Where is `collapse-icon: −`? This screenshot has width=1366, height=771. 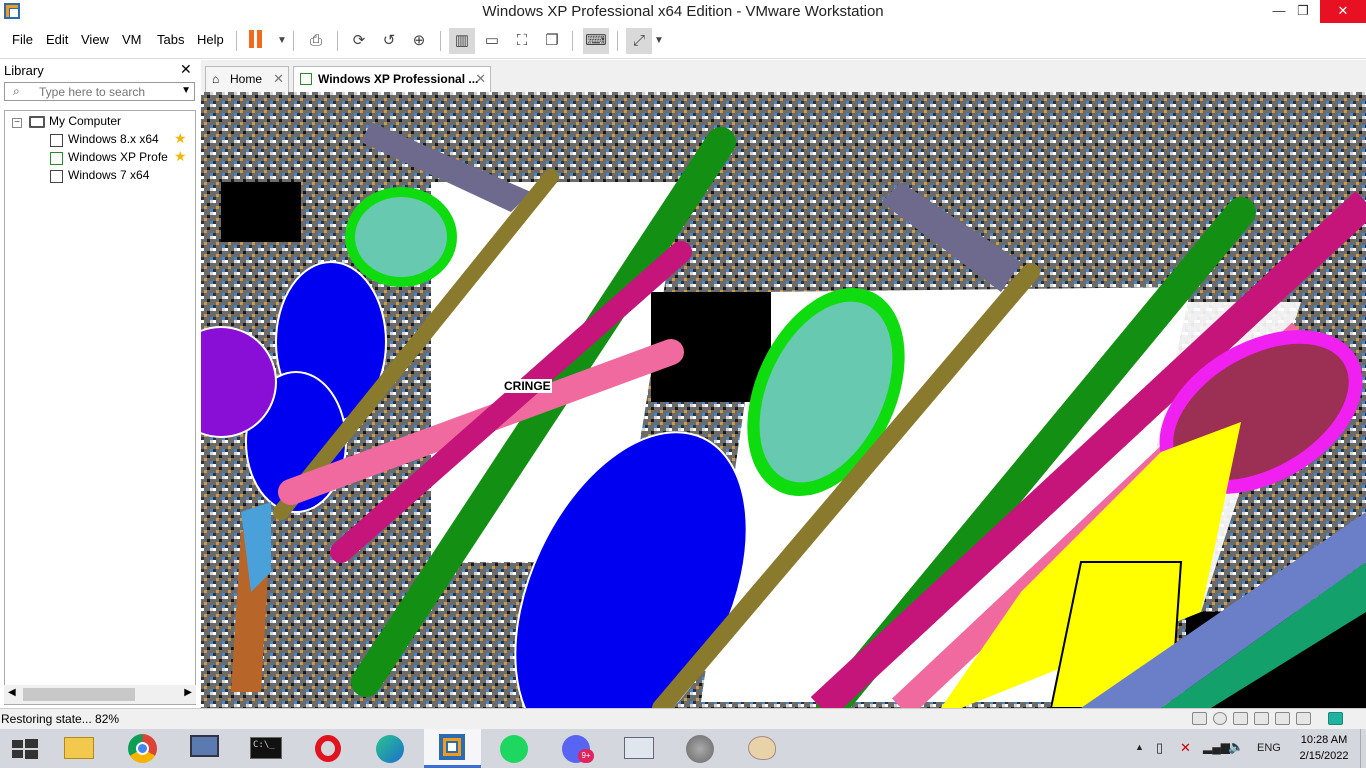
collapse-icon: − is located at coordinates (17, 123).